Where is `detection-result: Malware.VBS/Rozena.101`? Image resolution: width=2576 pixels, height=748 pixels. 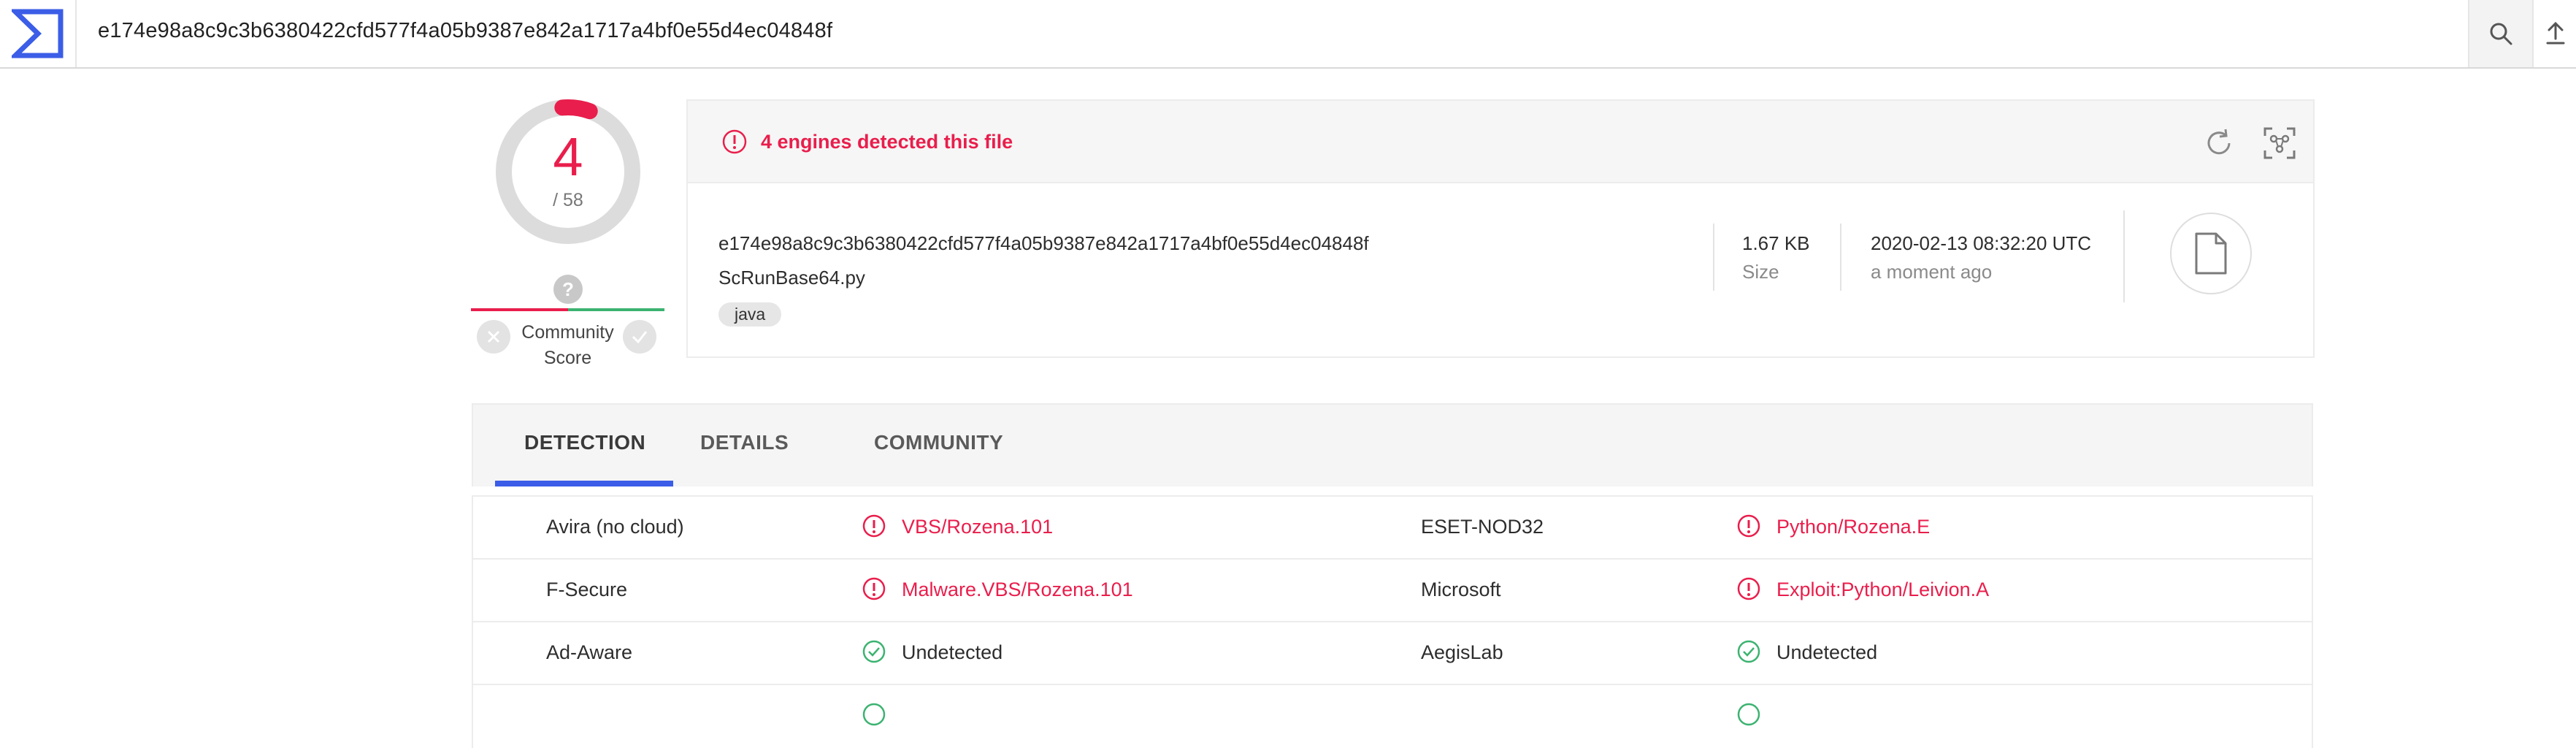
detection-result: Malware.VBS/Rozena.101 is located at coordinates (1017, 590).